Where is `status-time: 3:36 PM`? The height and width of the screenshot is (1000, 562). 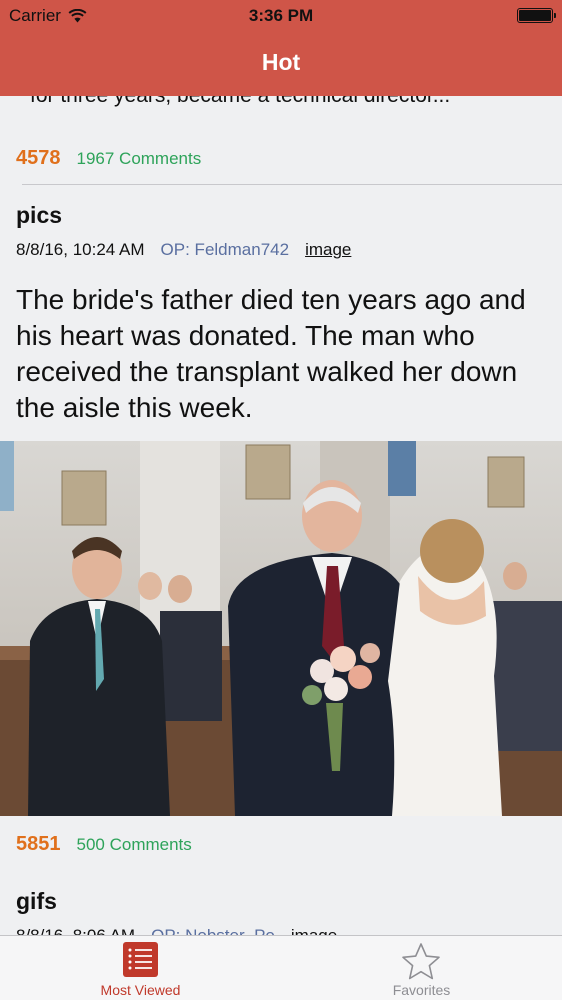
status-time: 3:36 PM is located at coordinates (281, 15).